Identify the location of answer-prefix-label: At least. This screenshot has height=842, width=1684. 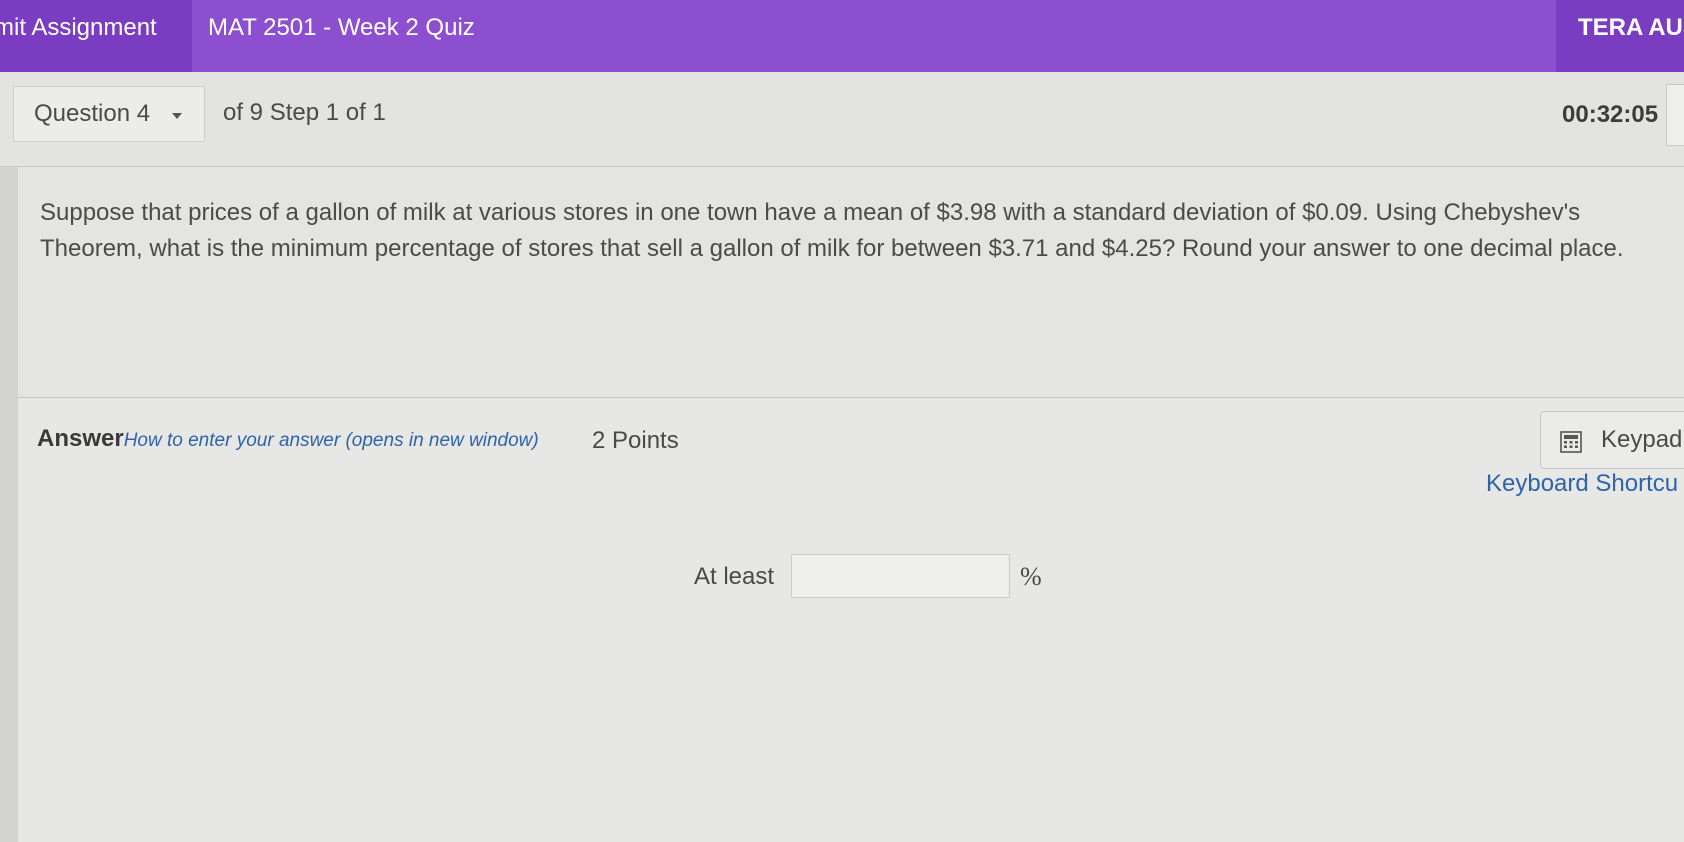
(734, 576).